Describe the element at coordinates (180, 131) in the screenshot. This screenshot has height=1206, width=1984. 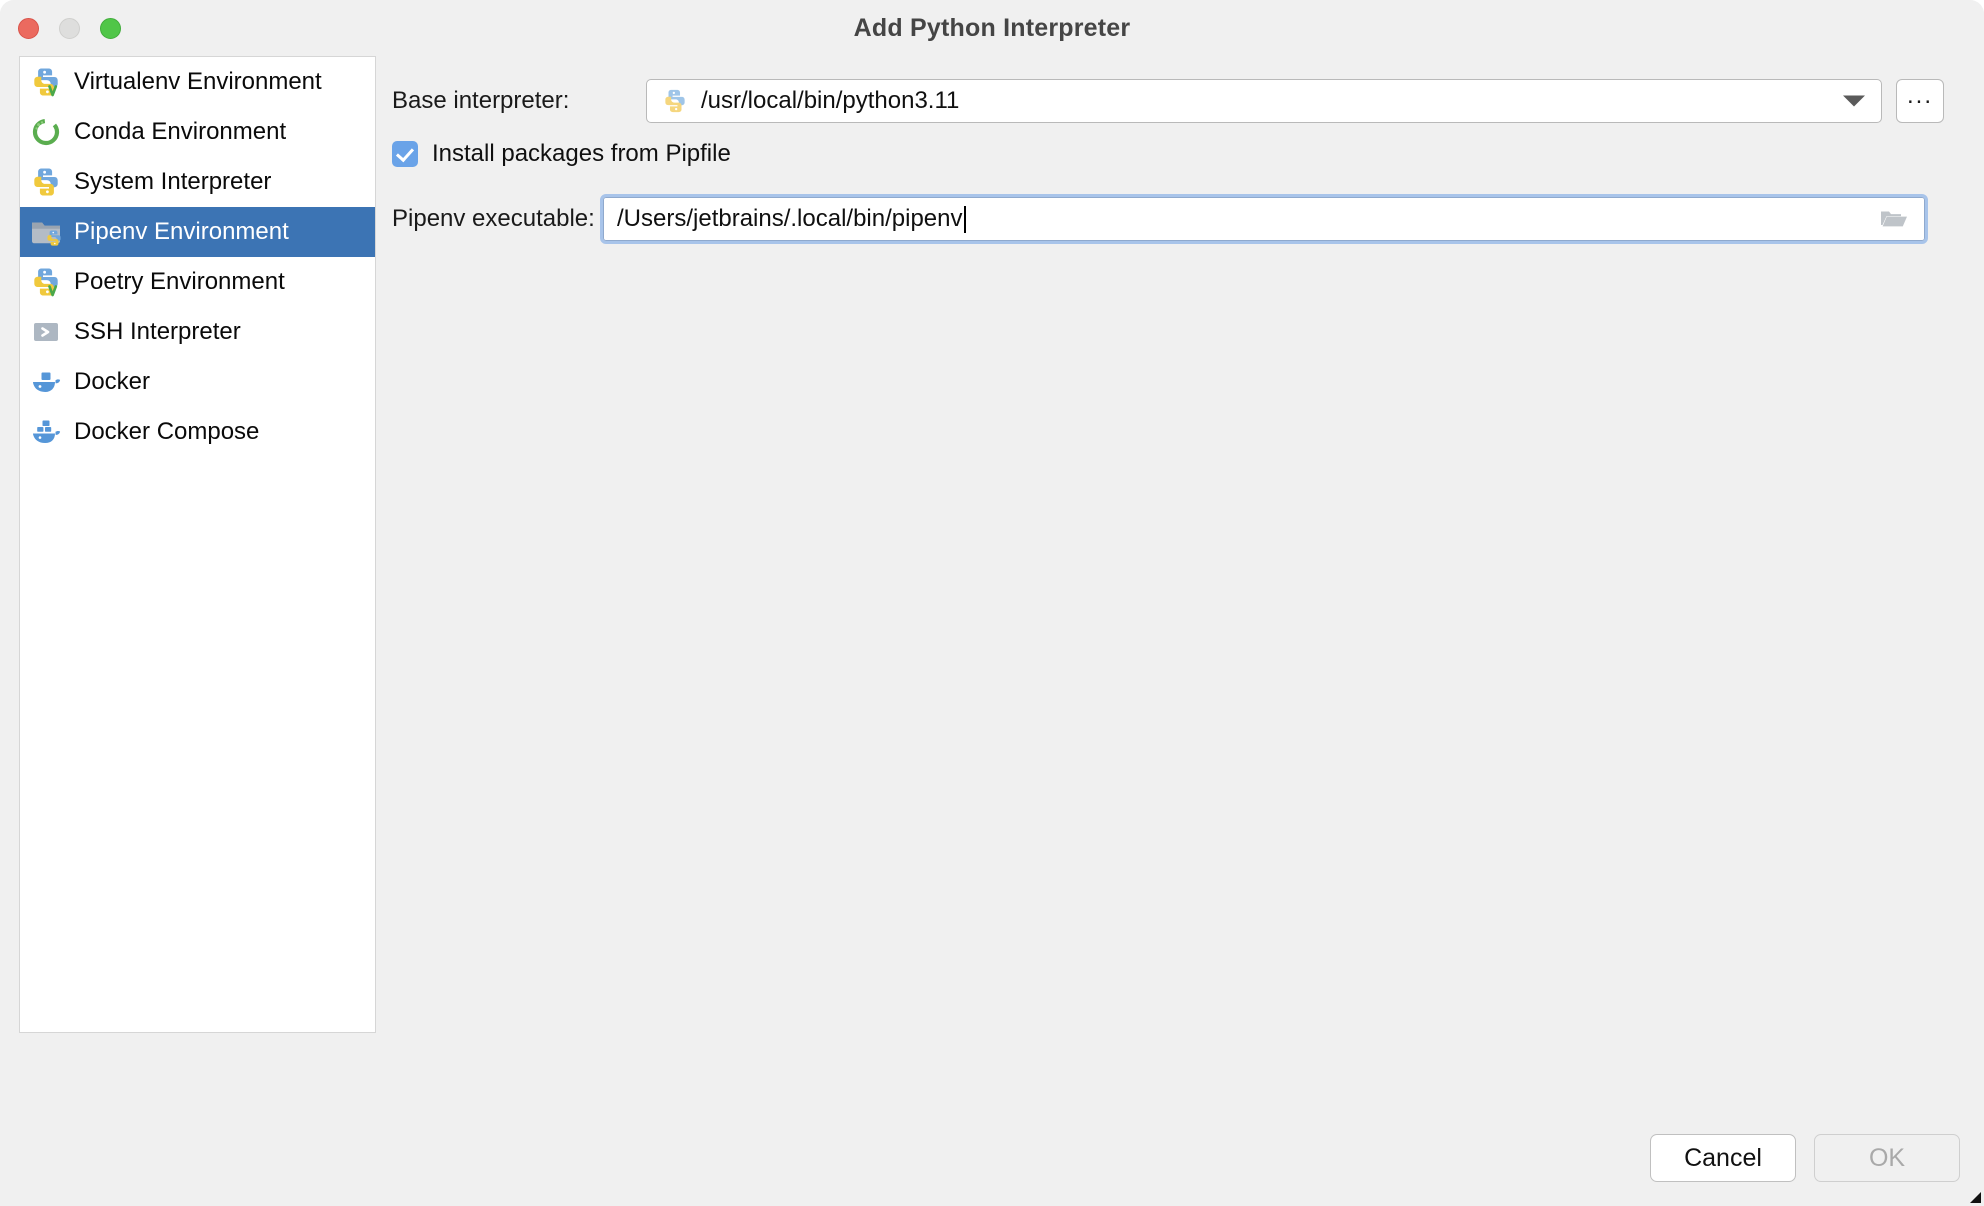
I see `sidebar-item-label: Conda Environment` at that location.